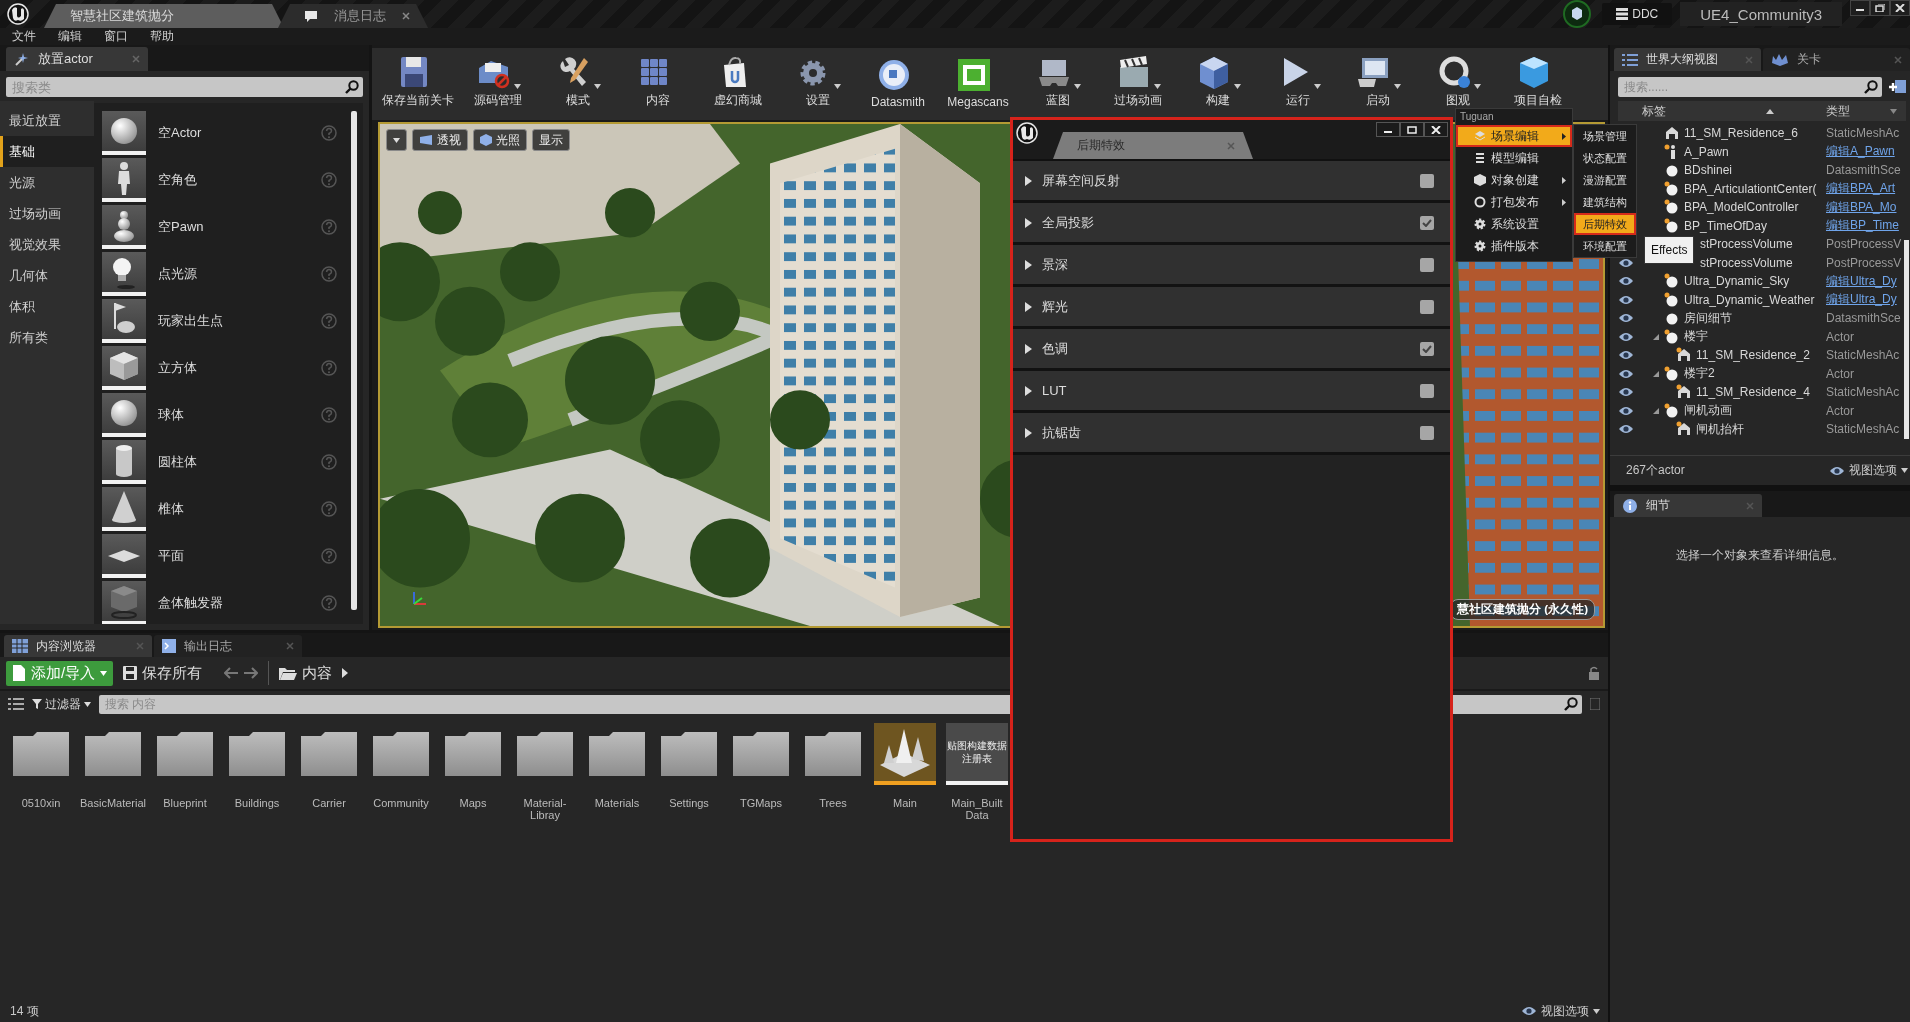 This screenshot has width=1910, height=1022. Describe the element at coordinates (1062, 432) in the screenshot. I see `effect-label: 抗锯齿` at that location.